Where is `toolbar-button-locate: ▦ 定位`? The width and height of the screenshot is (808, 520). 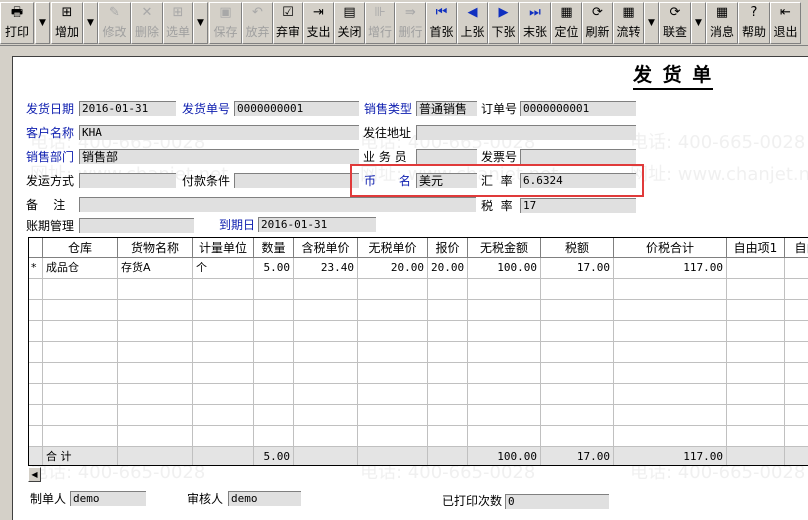 toolbar-button-locate: ▦ 定位 is located at coordinates (566, 23).